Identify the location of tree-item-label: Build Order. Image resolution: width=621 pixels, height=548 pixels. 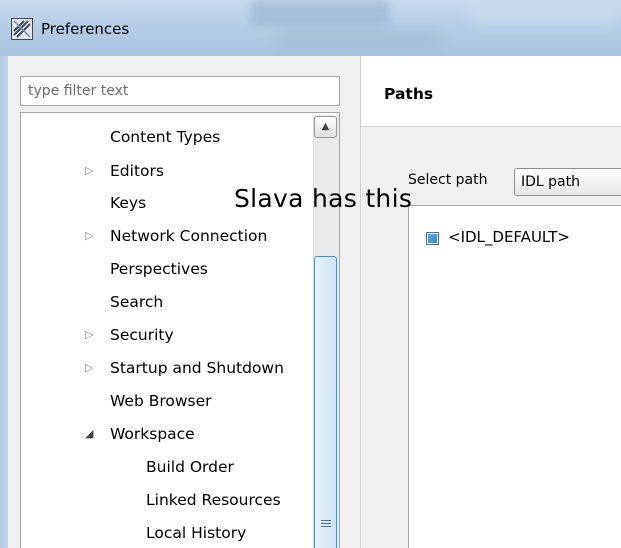
(190, 467).